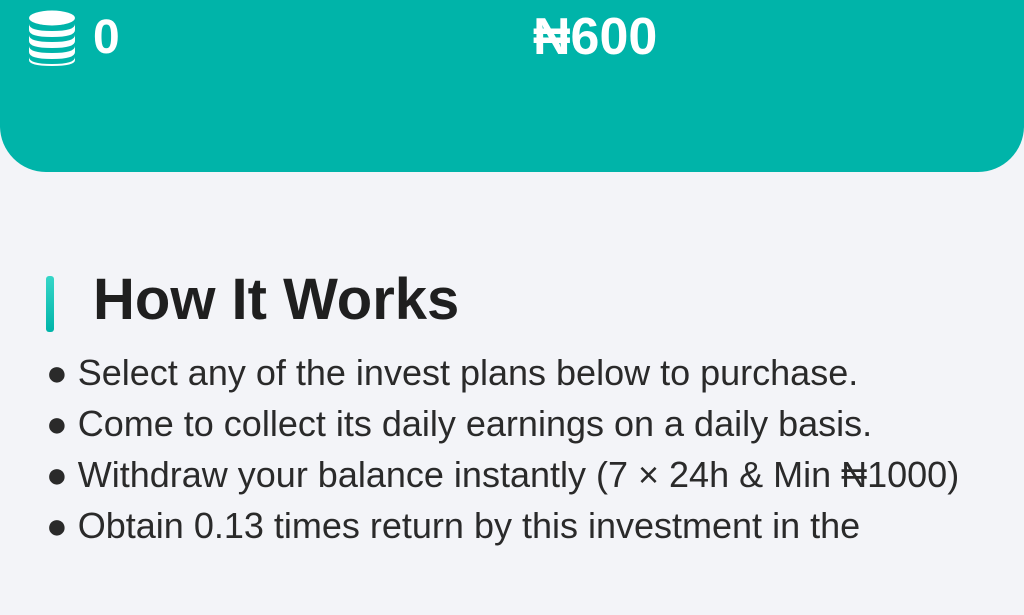 This screenshot has height=615, width=1024. What do you see at coordinates (595, 37) in the screenshot?
I see `balance-amount: ₦600` at bounding box center [595, 37].